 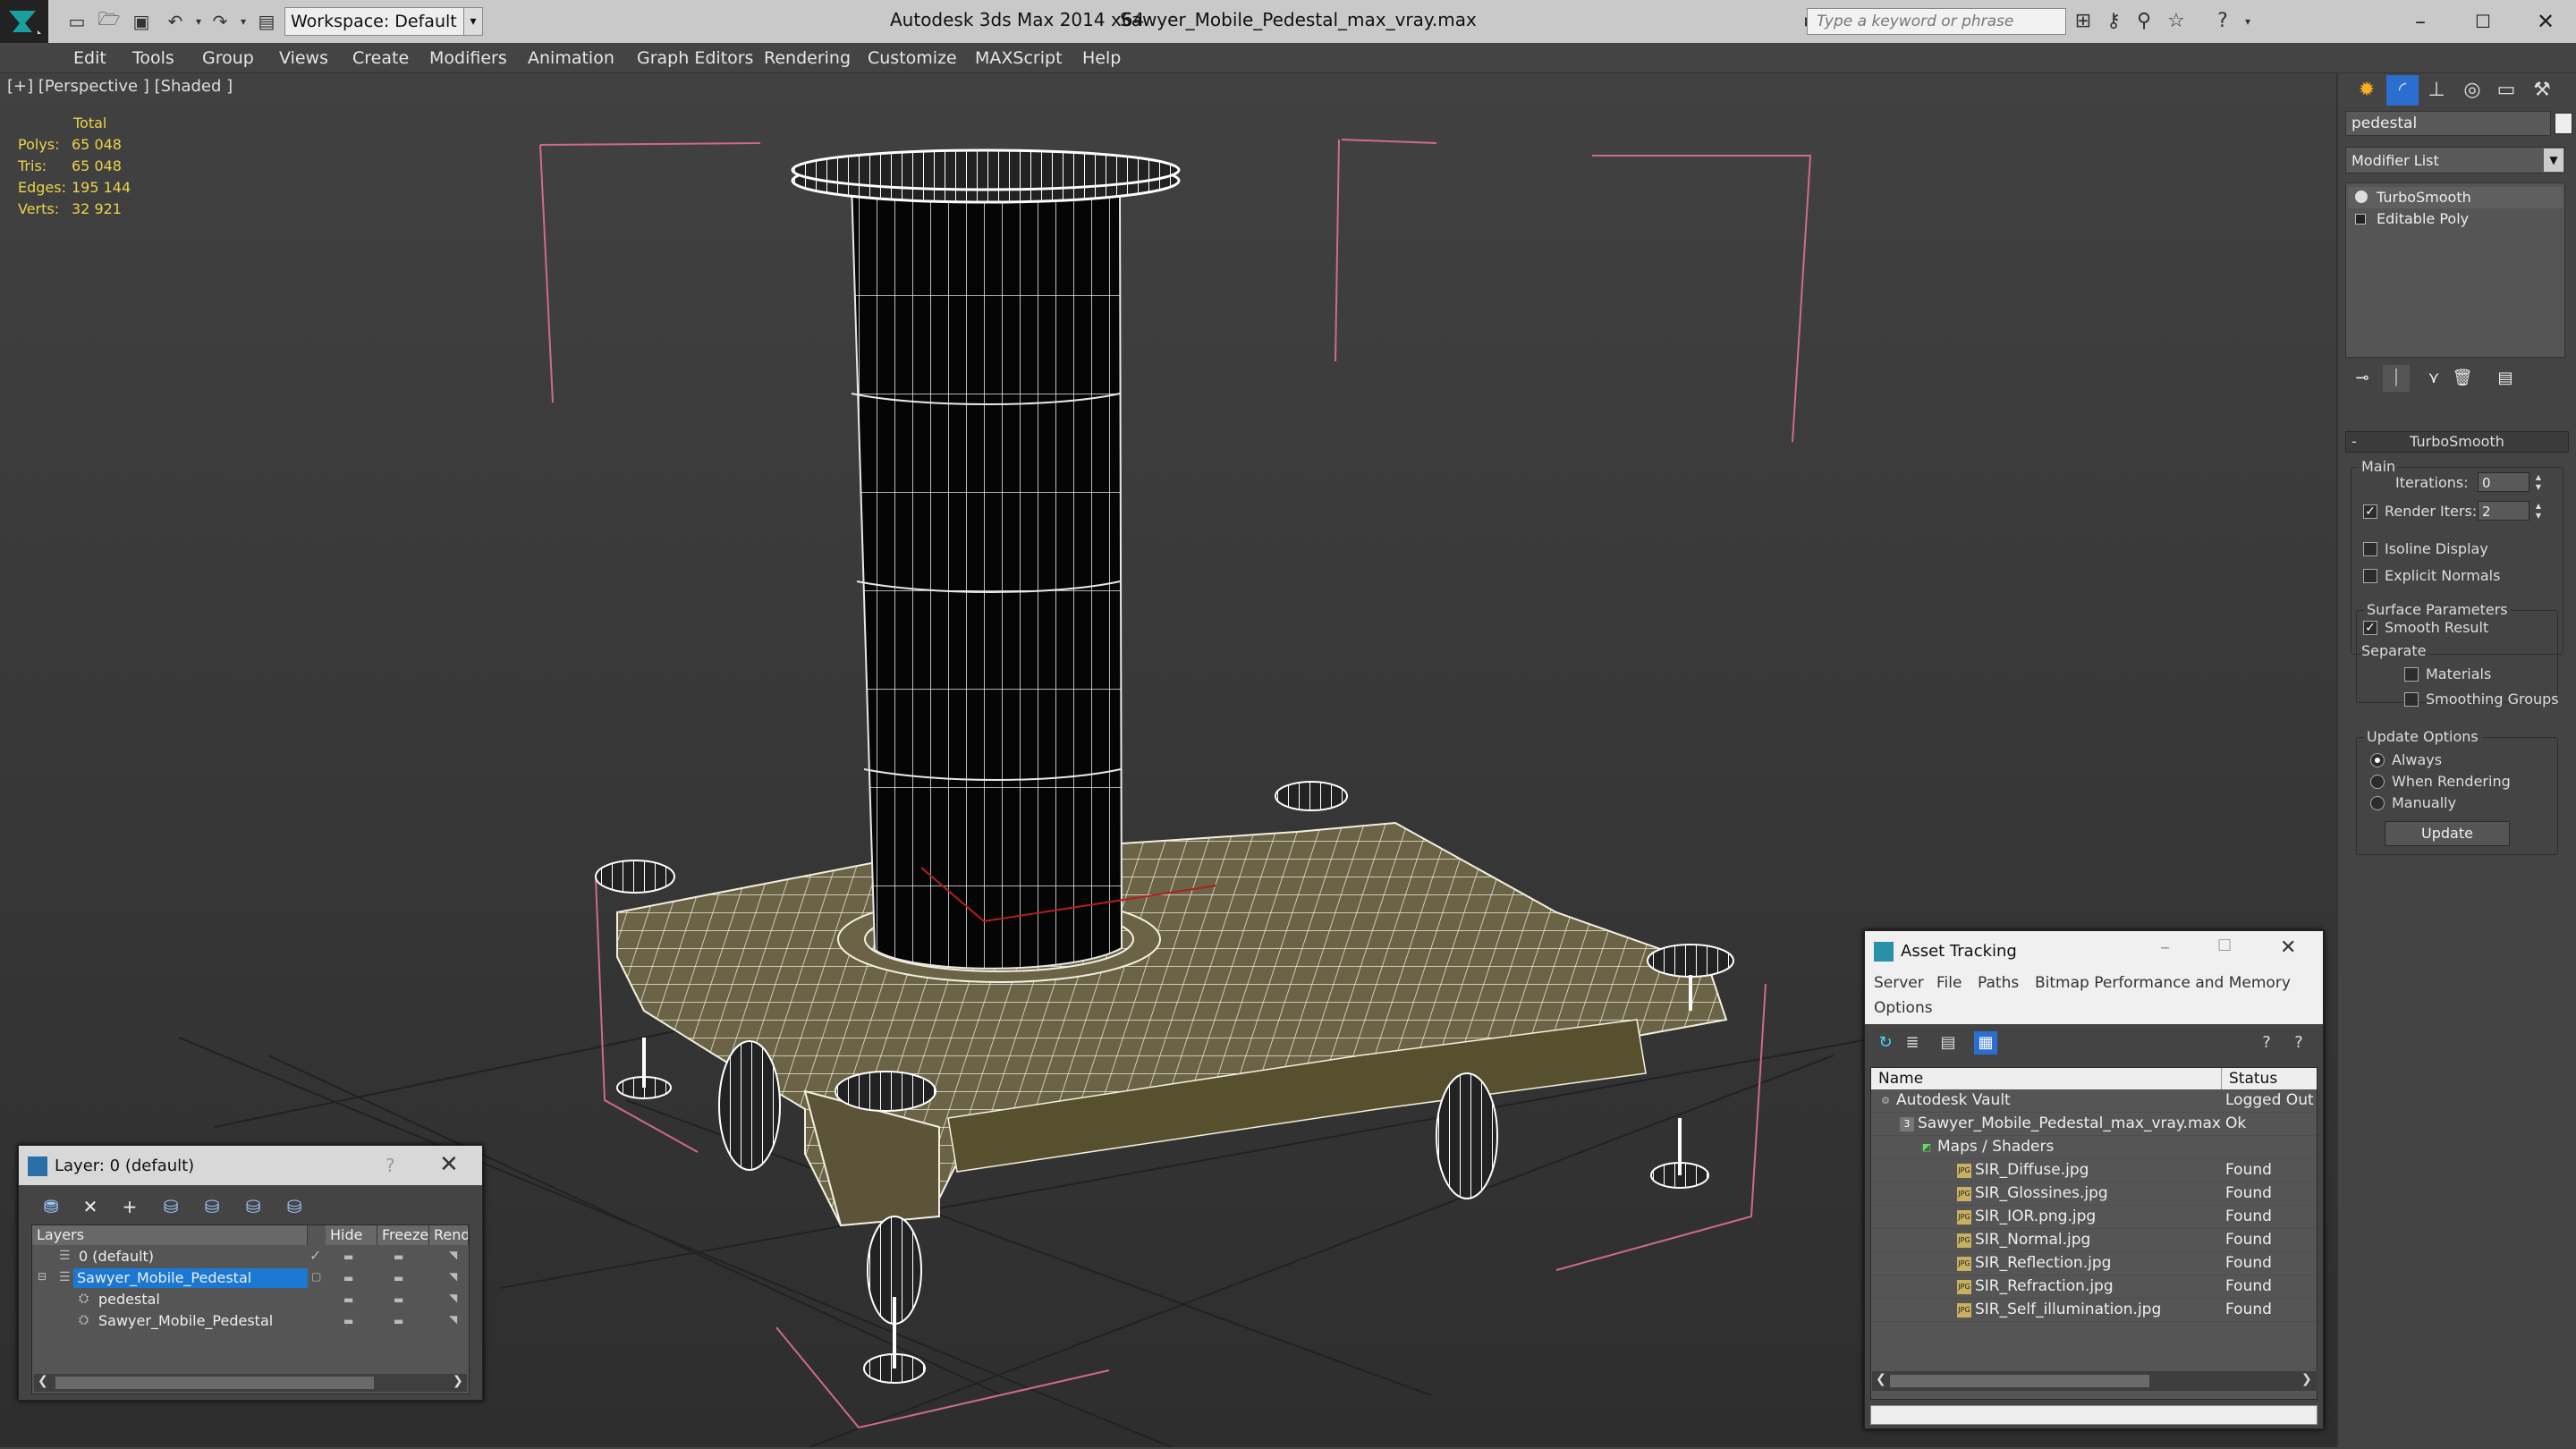 I want to click on menu-modifiers: Modifiers, so click(x=468, y=58).